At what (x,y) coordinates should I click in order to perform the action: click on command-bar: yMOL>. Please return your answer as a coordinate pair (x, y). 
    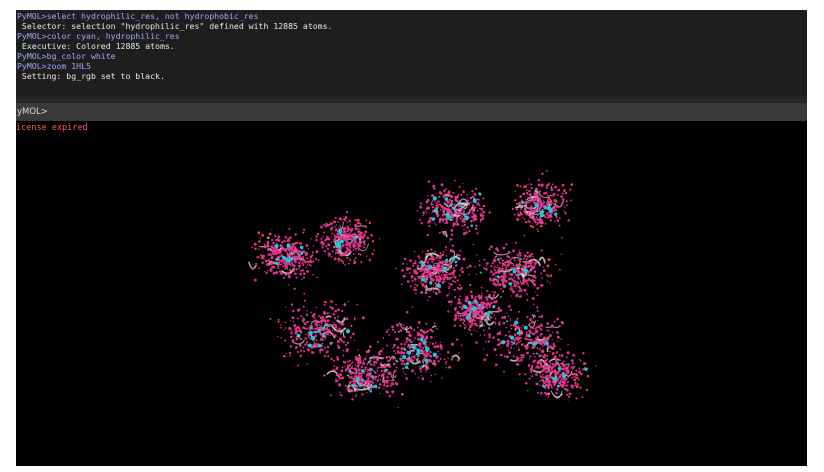
    Looking at the image, I should click on (411, 112).